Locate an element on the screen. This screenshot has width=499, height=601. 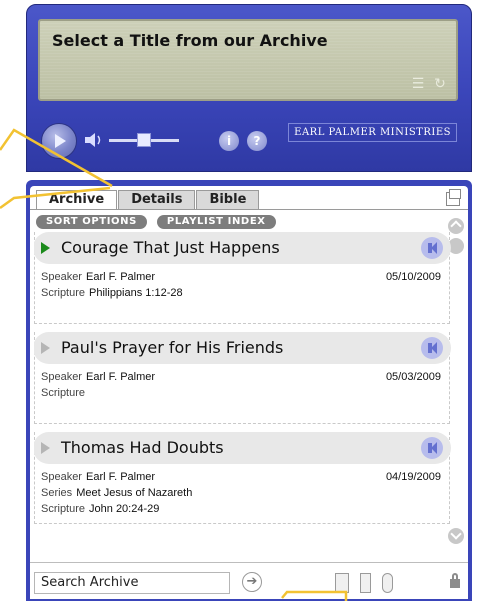
speaker-row: Speaker Earl F. Palmer 05/03/2009 is located at coordinates (242, 377).